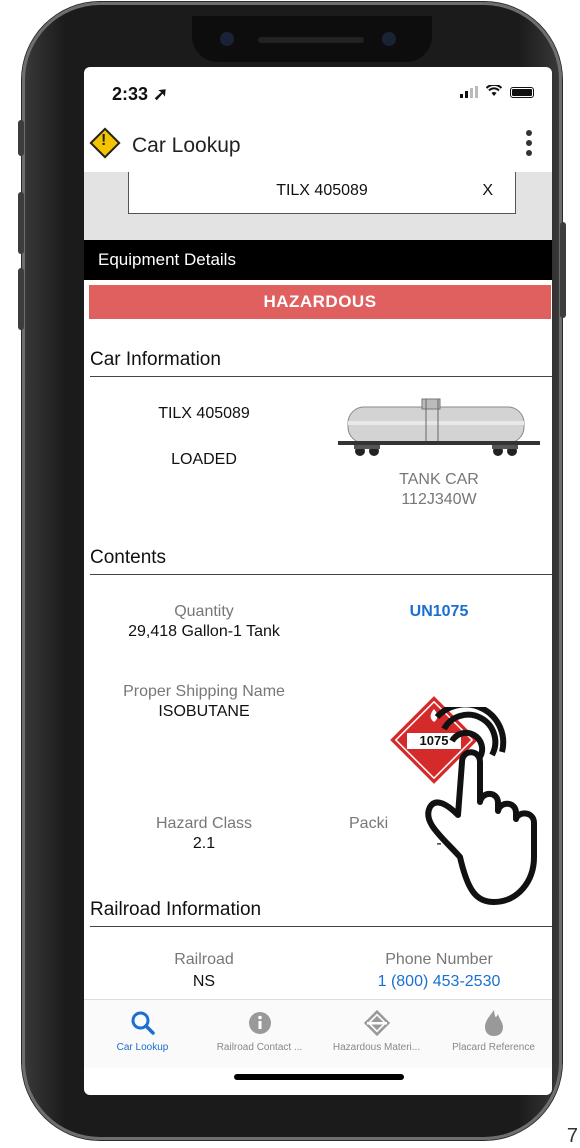 This screenshot has width=580, height=1148. What do you see at coordinates (522, 92) in the screenshot?
I see `battery-icon` at bounding box center [522, 92].